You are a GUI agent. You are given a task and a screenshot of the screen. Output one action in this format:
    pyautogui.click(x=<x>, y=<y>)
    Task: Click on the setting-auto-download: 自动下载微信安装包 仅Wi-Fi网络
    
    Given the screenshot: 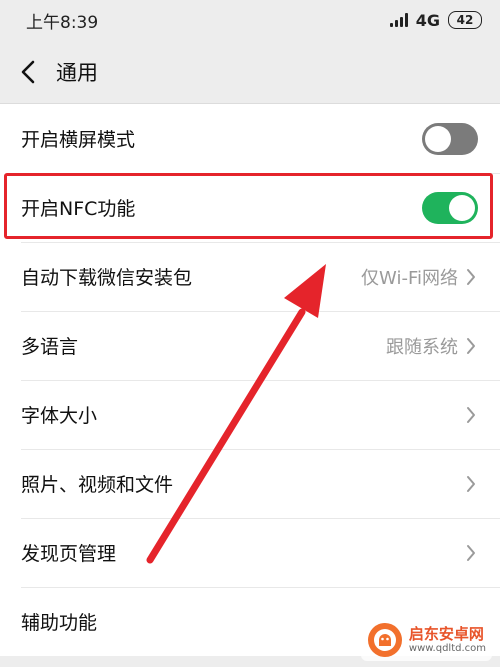 What is the action you would take?
    pyautogui.click(x=250, y=276)
    